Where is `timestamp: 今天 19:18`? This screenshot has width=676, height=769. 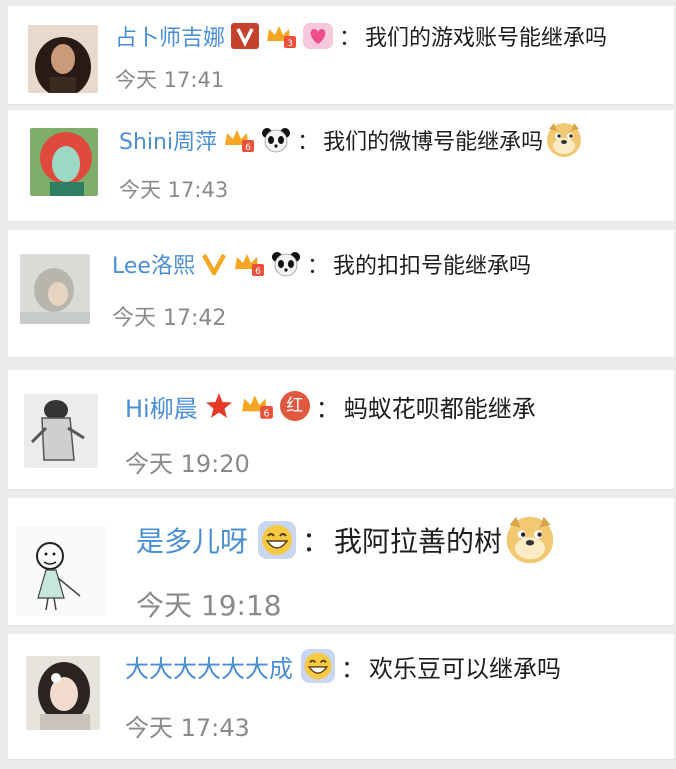 timestamp: 今天 19:18 is located at coordinates (209, 605).